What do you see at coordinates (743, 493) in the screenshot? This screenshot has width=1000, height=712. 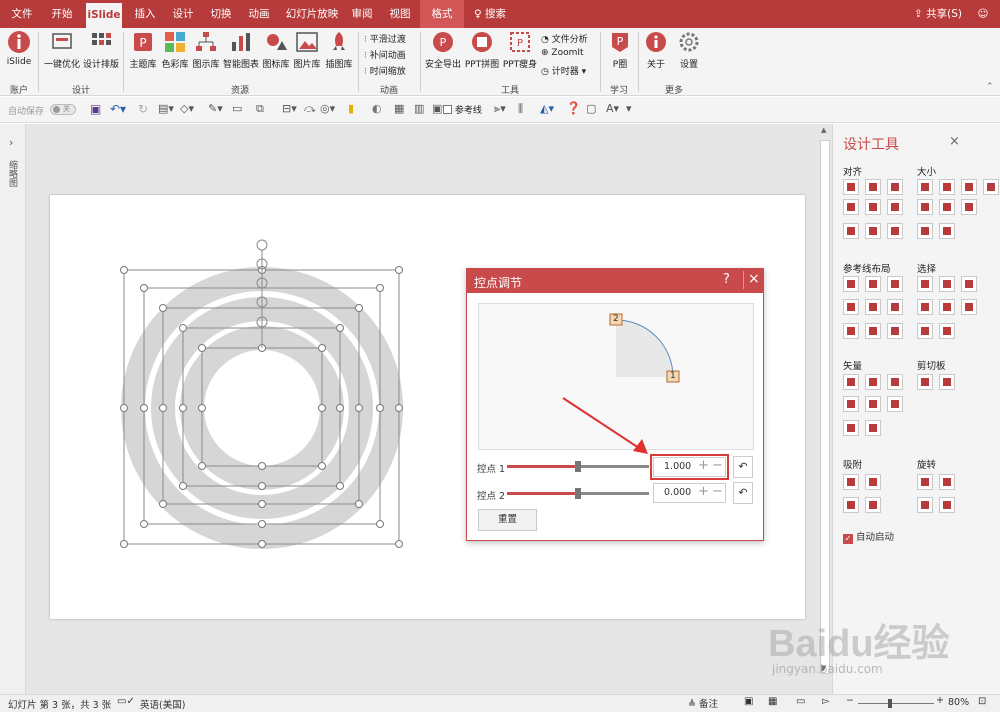 I see `handle-2-reset-icon: ↶` at bounding box center [743, 493].